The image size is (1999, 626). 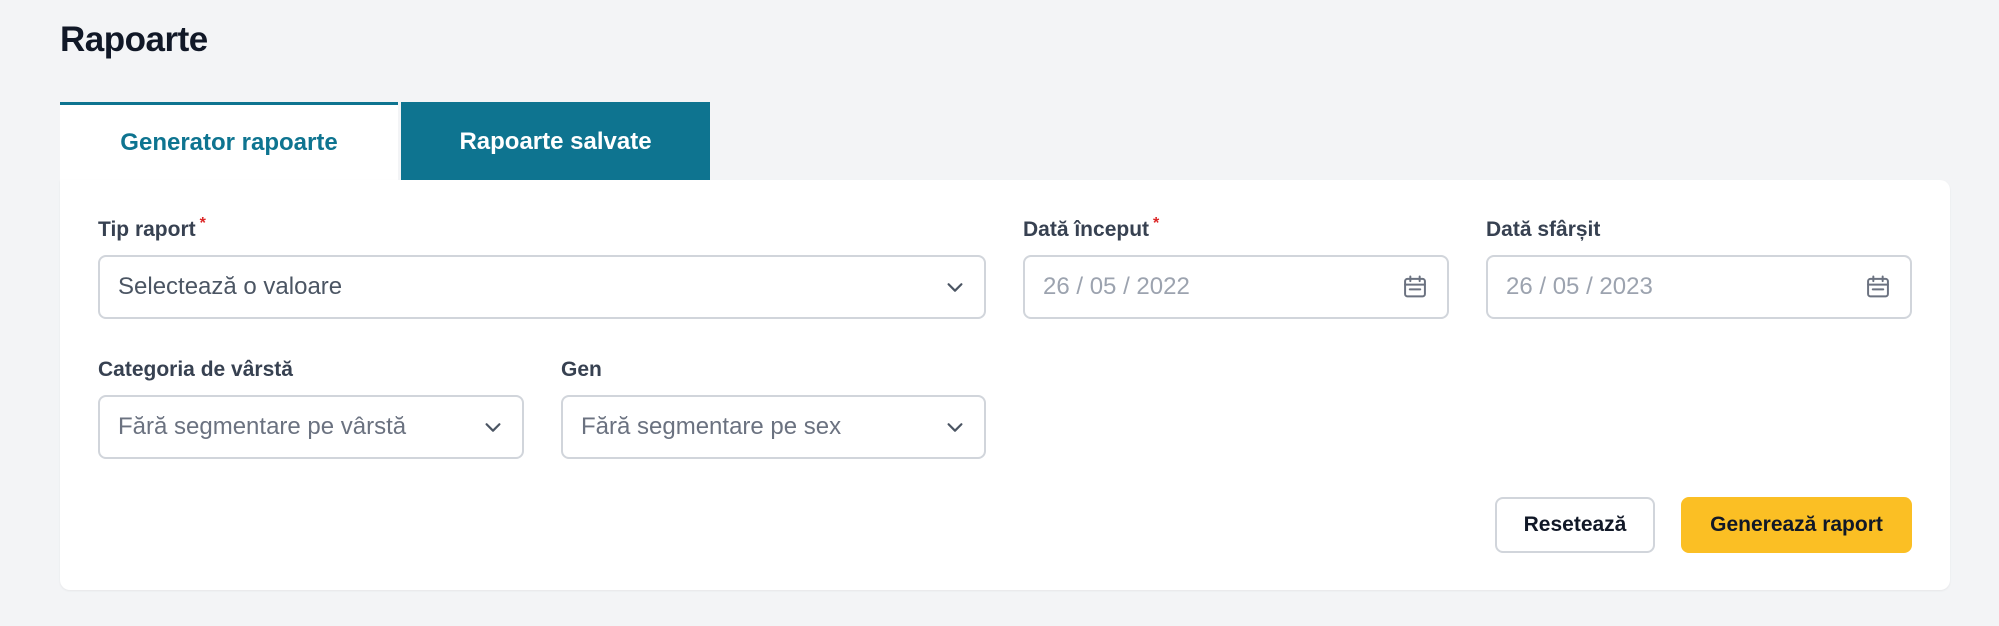 I want to click on end-date-input: 26 / 05 / 2023, so click(x=1699, y=287).